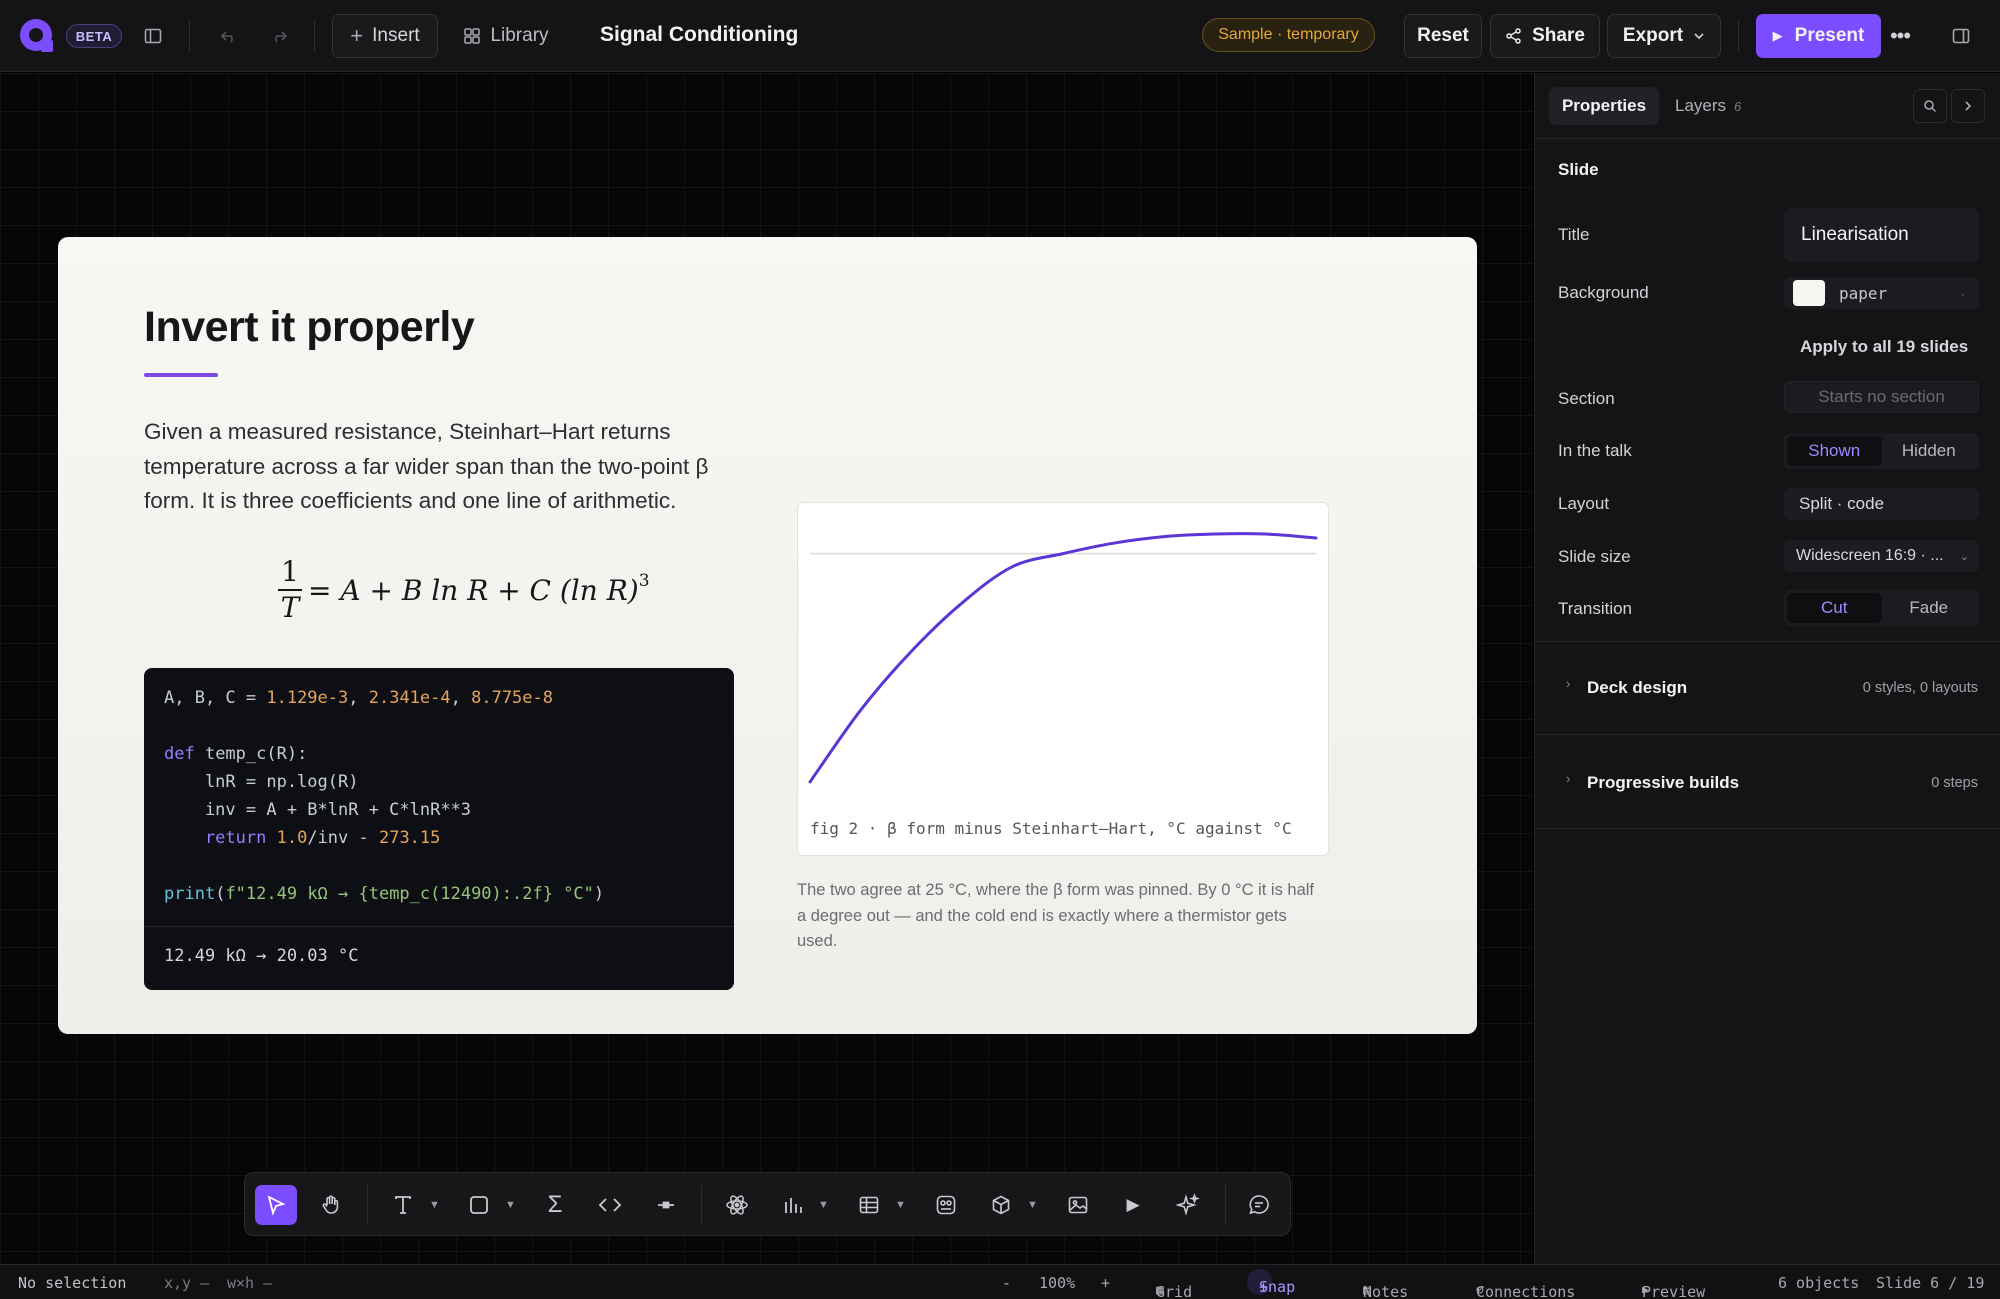  What do you see at coordinates (215, 698) in the screenshot?
I see `code-token: A, B, C =` at bounding box center [215, 698].